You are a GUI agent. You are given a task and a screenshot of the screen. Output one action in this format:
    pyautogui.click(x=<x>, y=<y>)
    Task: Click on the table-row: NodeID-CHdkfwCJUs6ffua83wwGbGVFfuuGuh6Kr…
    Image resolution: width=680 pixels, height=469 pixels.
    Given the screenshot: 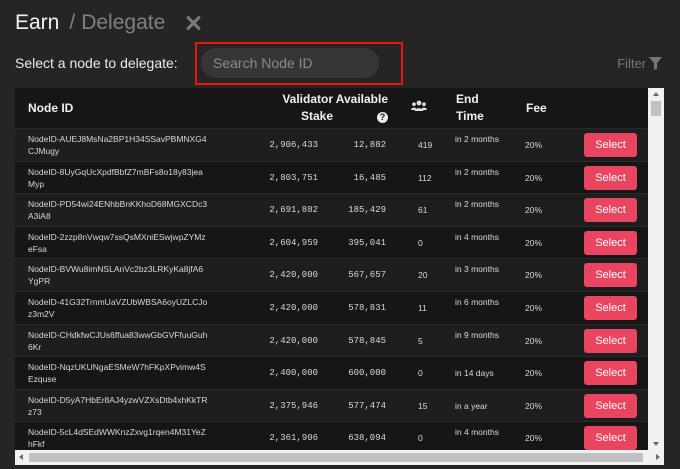 What is the action you would take?
    pyautogui.click(x=331, y=340)
    